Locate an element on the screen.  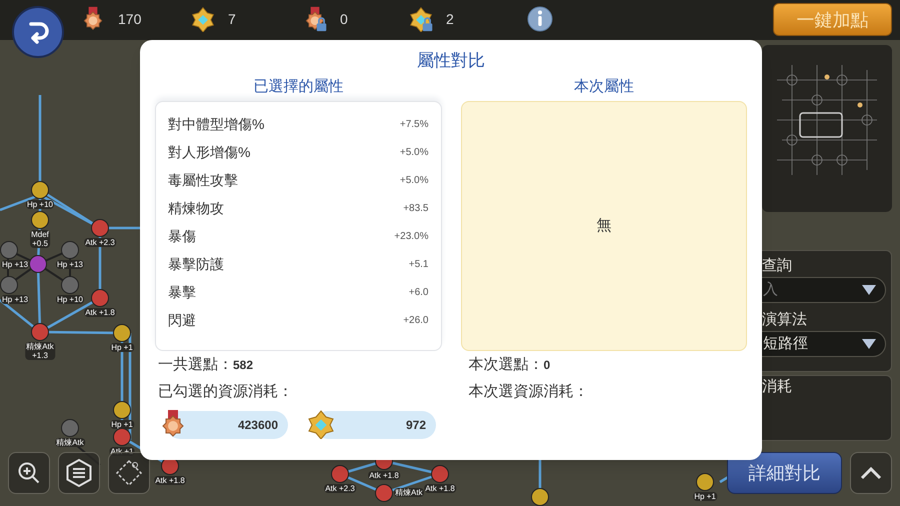
attribute-name: 對人形增傷% is located at coordinates (209, 152).